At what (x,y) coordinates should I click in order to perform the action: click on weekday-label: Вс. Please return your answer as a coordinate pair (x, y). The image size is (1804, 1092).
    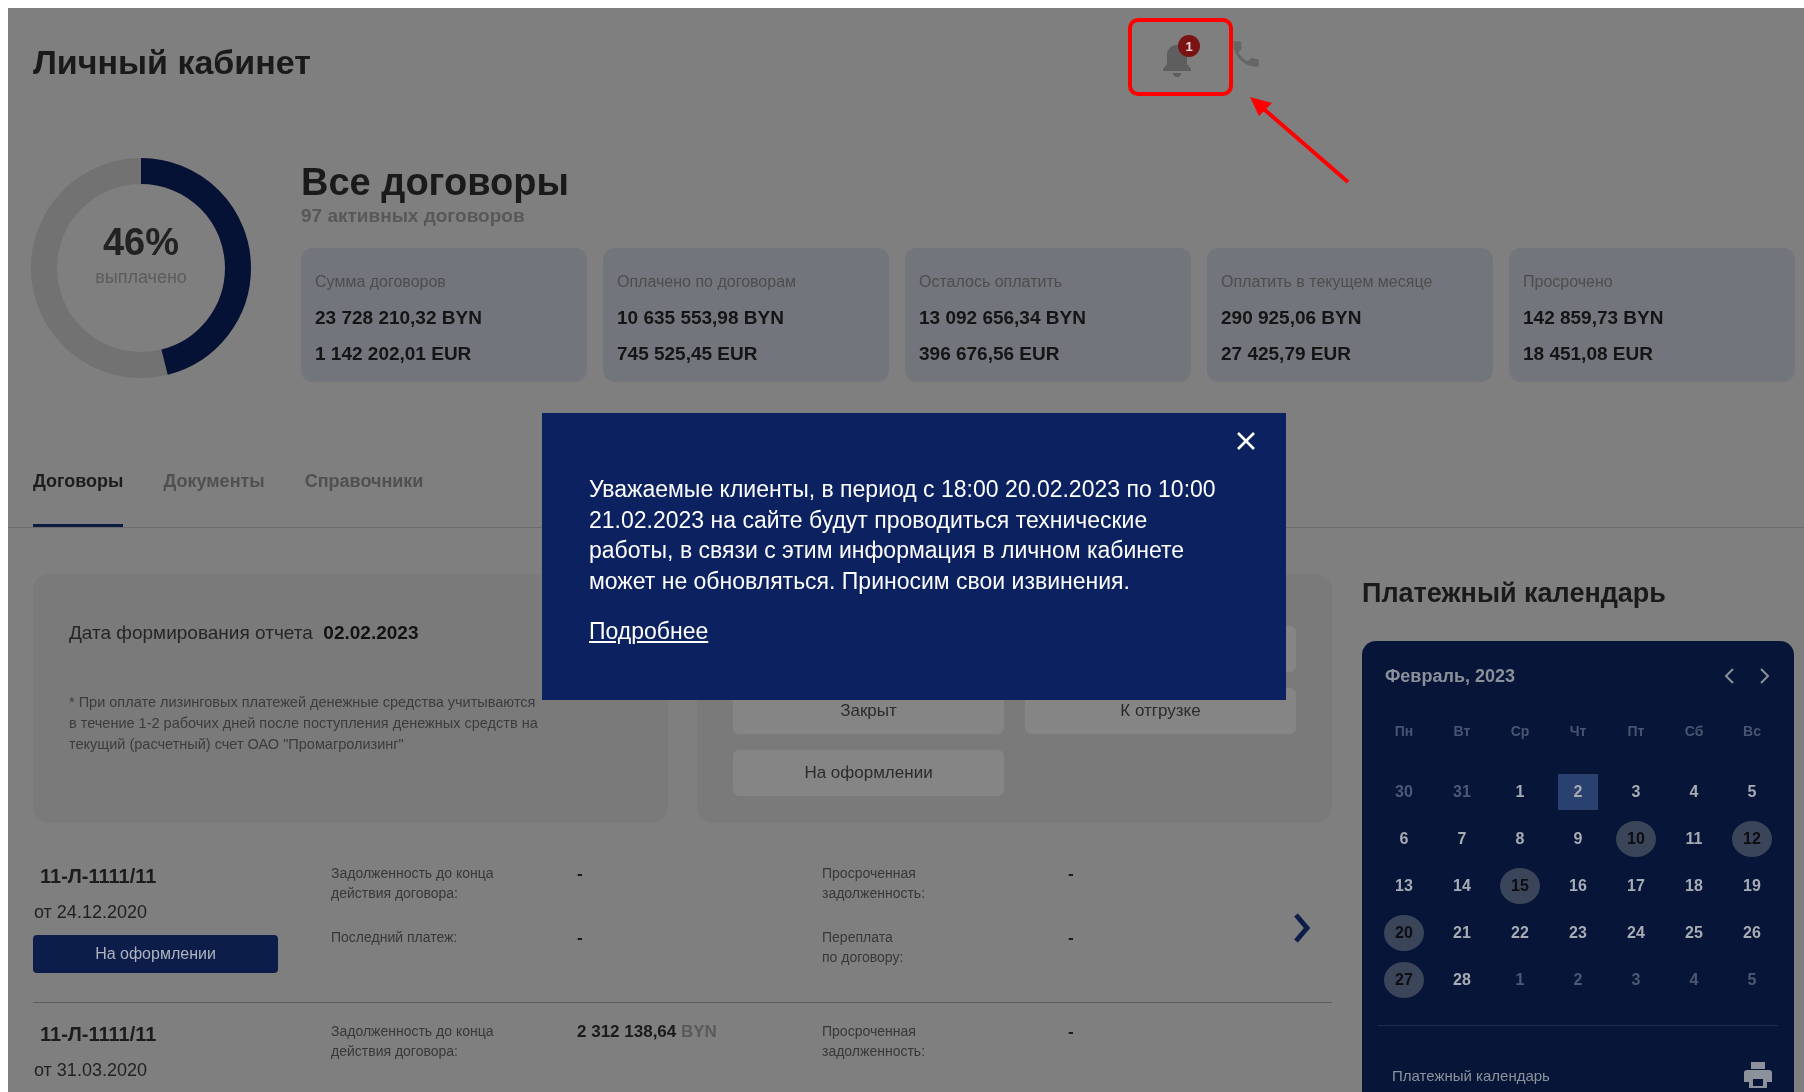
    Looking at the image, I should click on (1752, 731).